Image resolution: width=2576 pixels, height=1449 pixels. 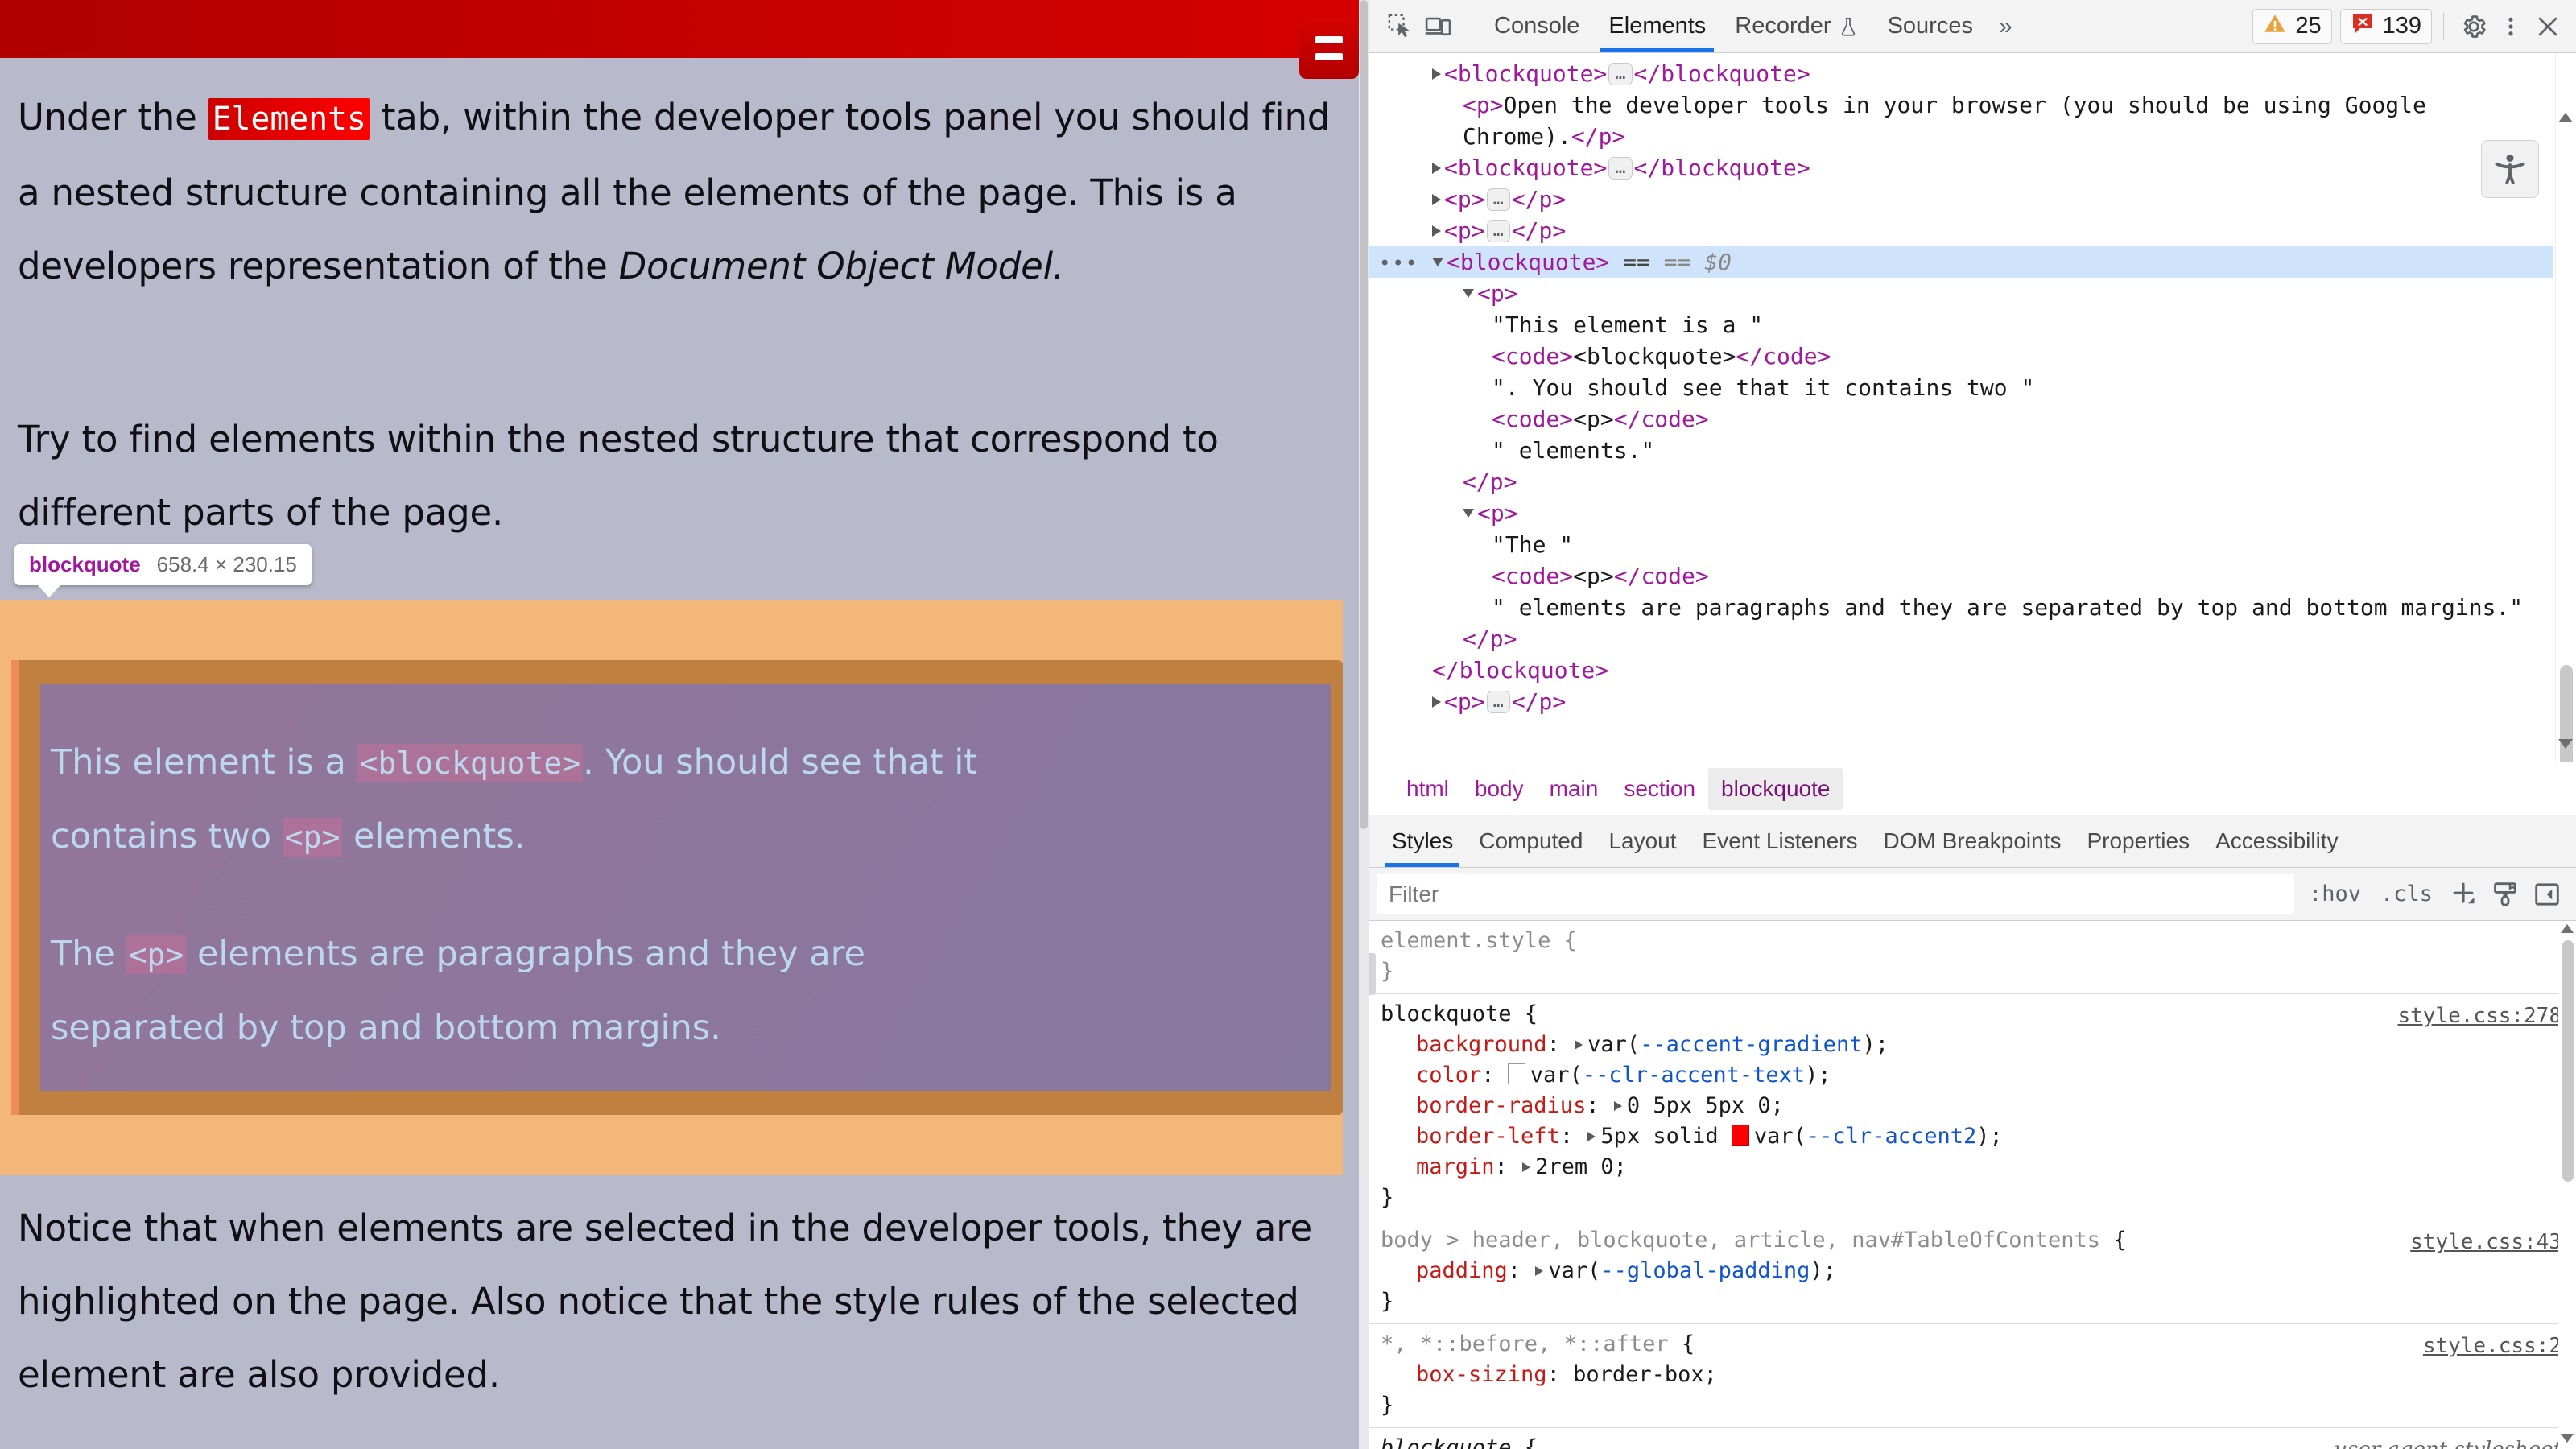 I want to click on declaration-padding: padding: var(--global-padding);, so click(x=1966, y=1271).